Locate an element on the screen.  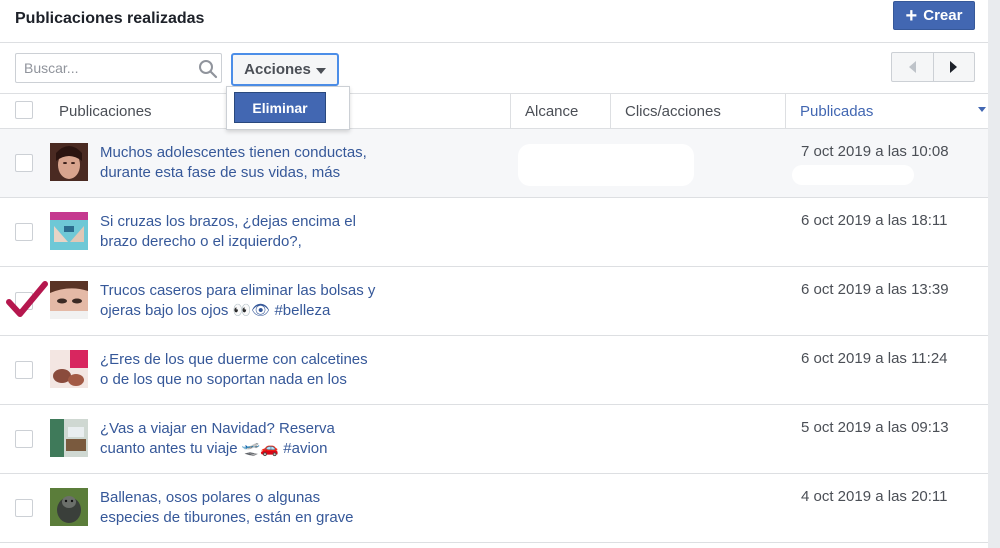
actions-dropdown-menu: Eliminar is located at coordinates (288, 108).